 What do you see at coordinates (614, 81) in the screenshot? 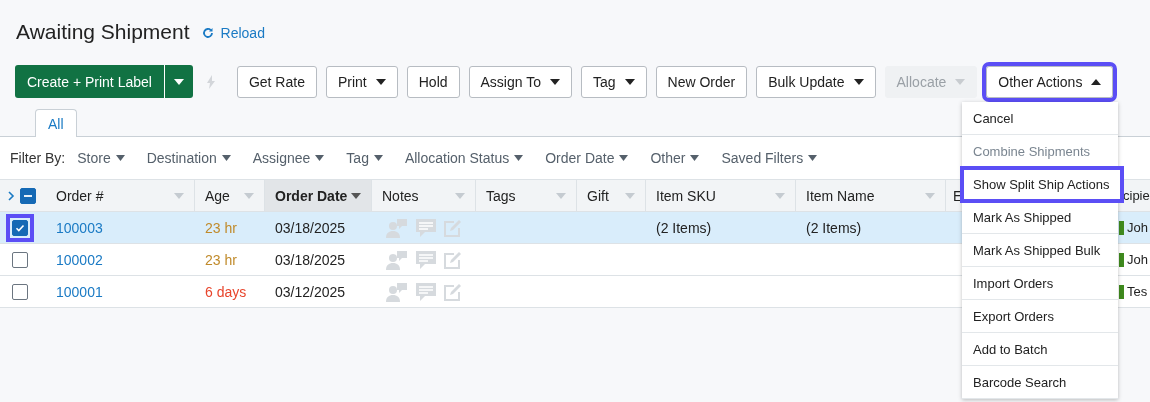
I see `toolbar-button: Tag` at bounding box center [614, 81].